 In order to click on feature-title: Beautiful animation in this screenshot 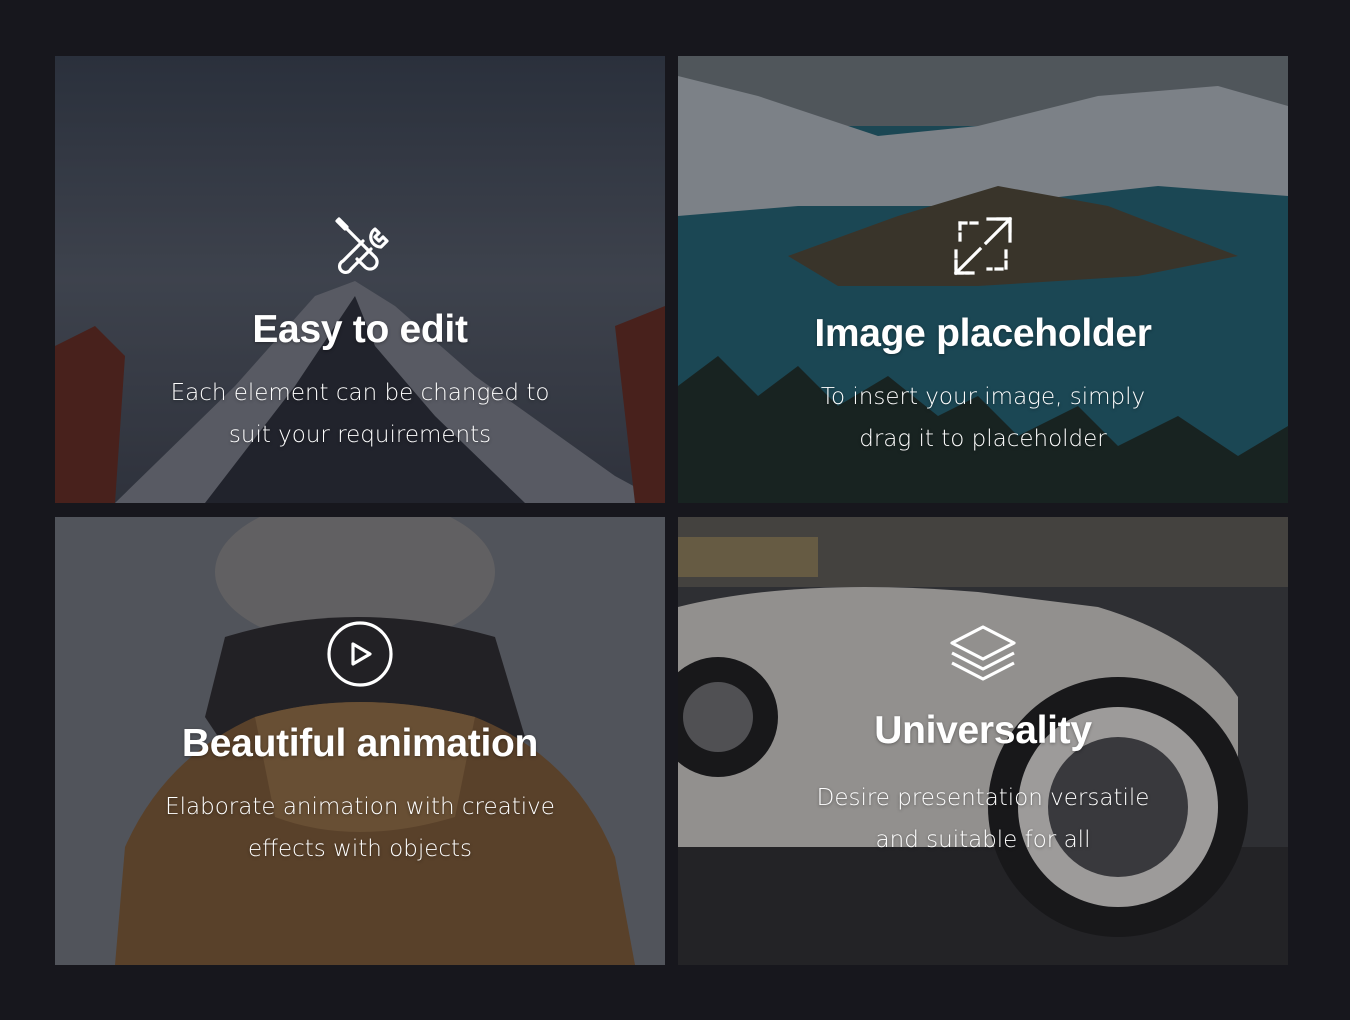, I will do `click(360, 743)`.